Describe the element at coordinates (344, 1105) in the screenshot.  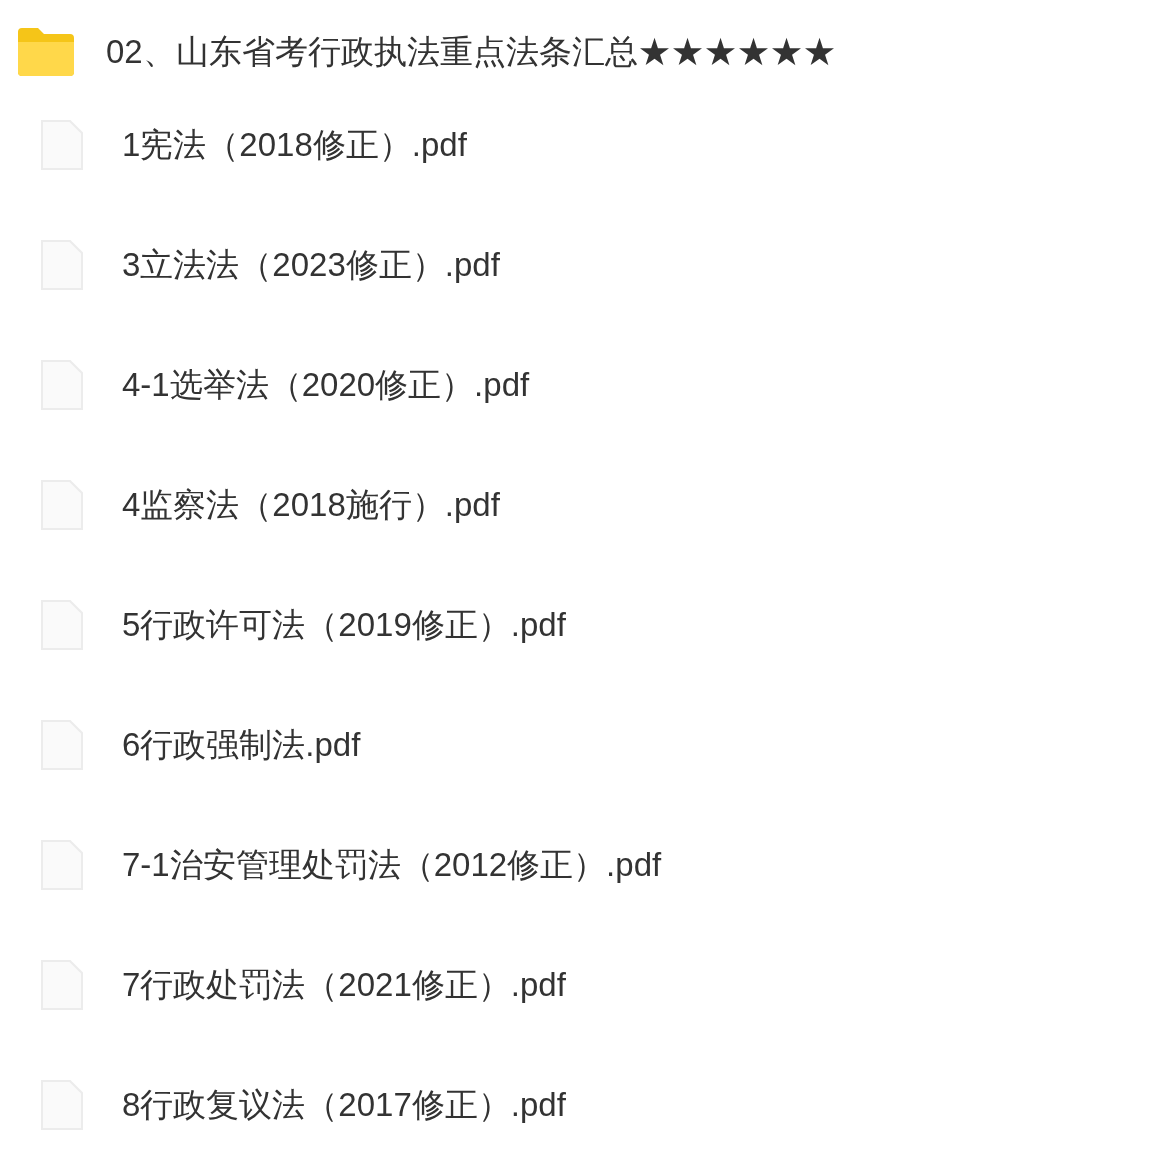
I see `file-name: 8行政复议法（2017修正）.pdf` at that location.